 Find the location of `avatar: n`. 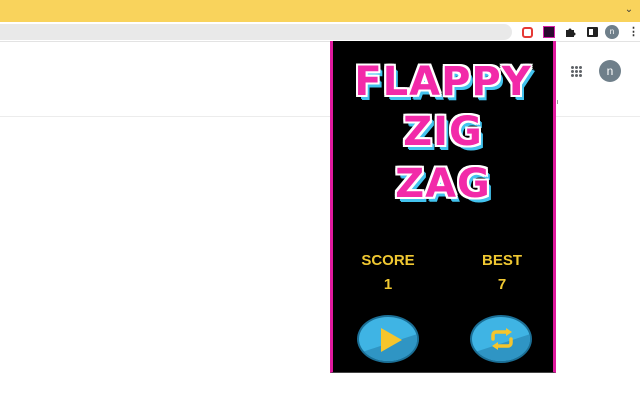

avatar: n is located at coordinates (612, 32).